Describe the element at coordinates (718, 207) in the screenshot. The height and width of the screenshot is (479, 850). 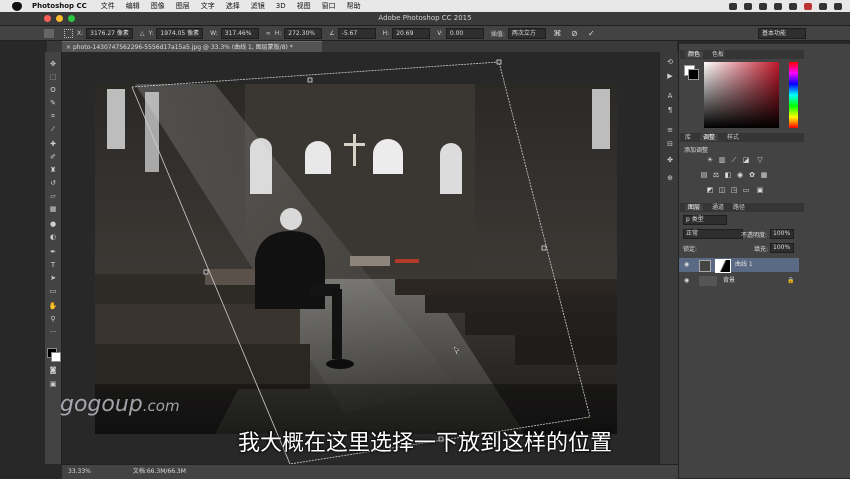
I see `tab-channels: 通道` at that location.